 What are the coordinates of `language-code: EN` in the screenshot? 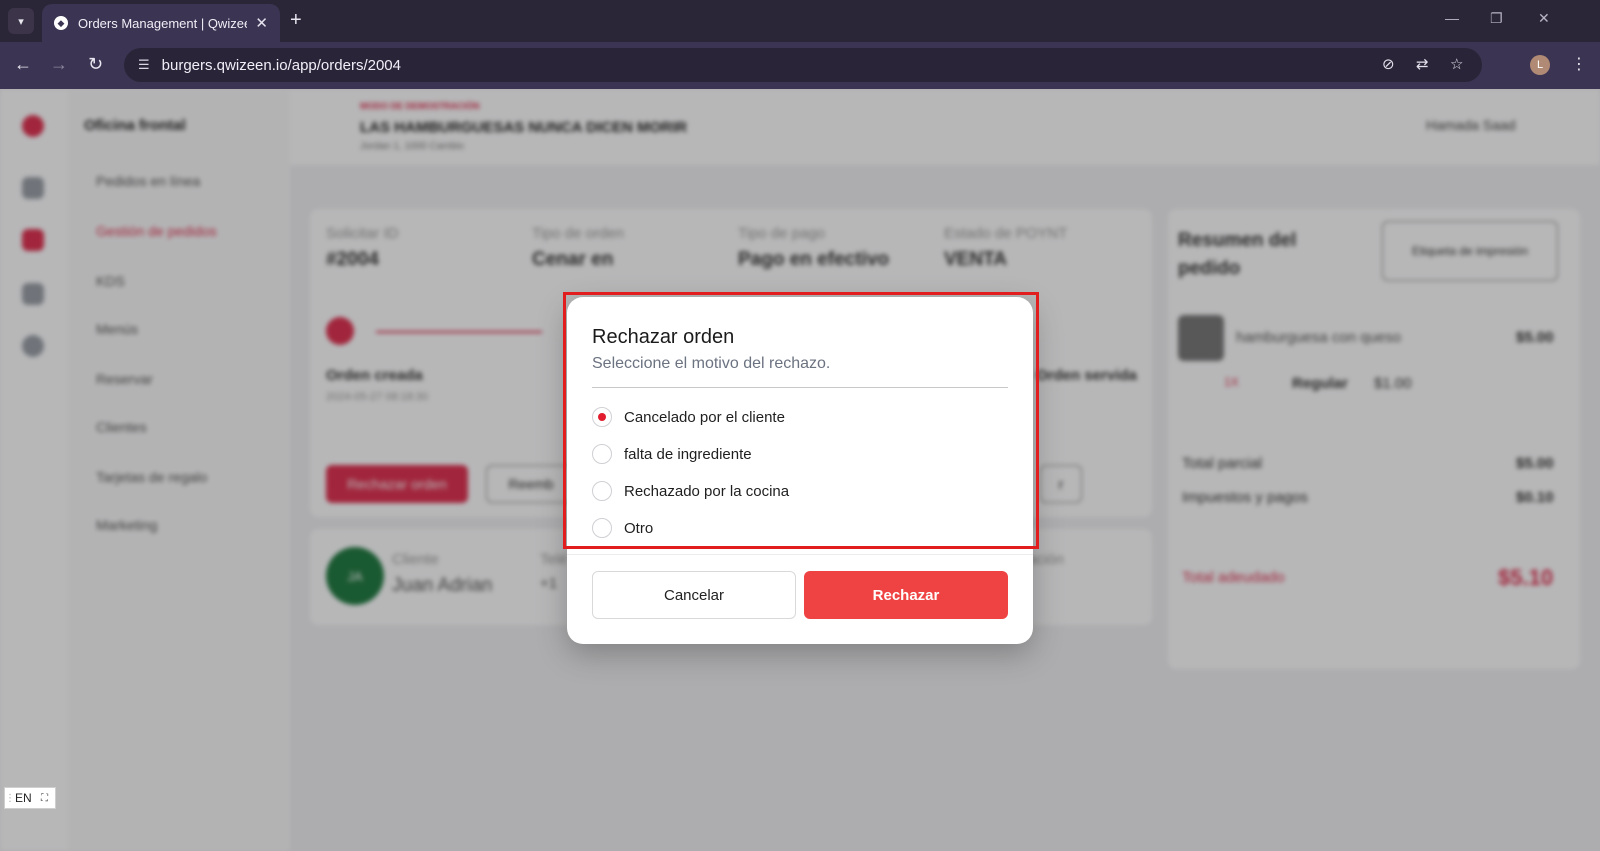 It's located at (23, 798).